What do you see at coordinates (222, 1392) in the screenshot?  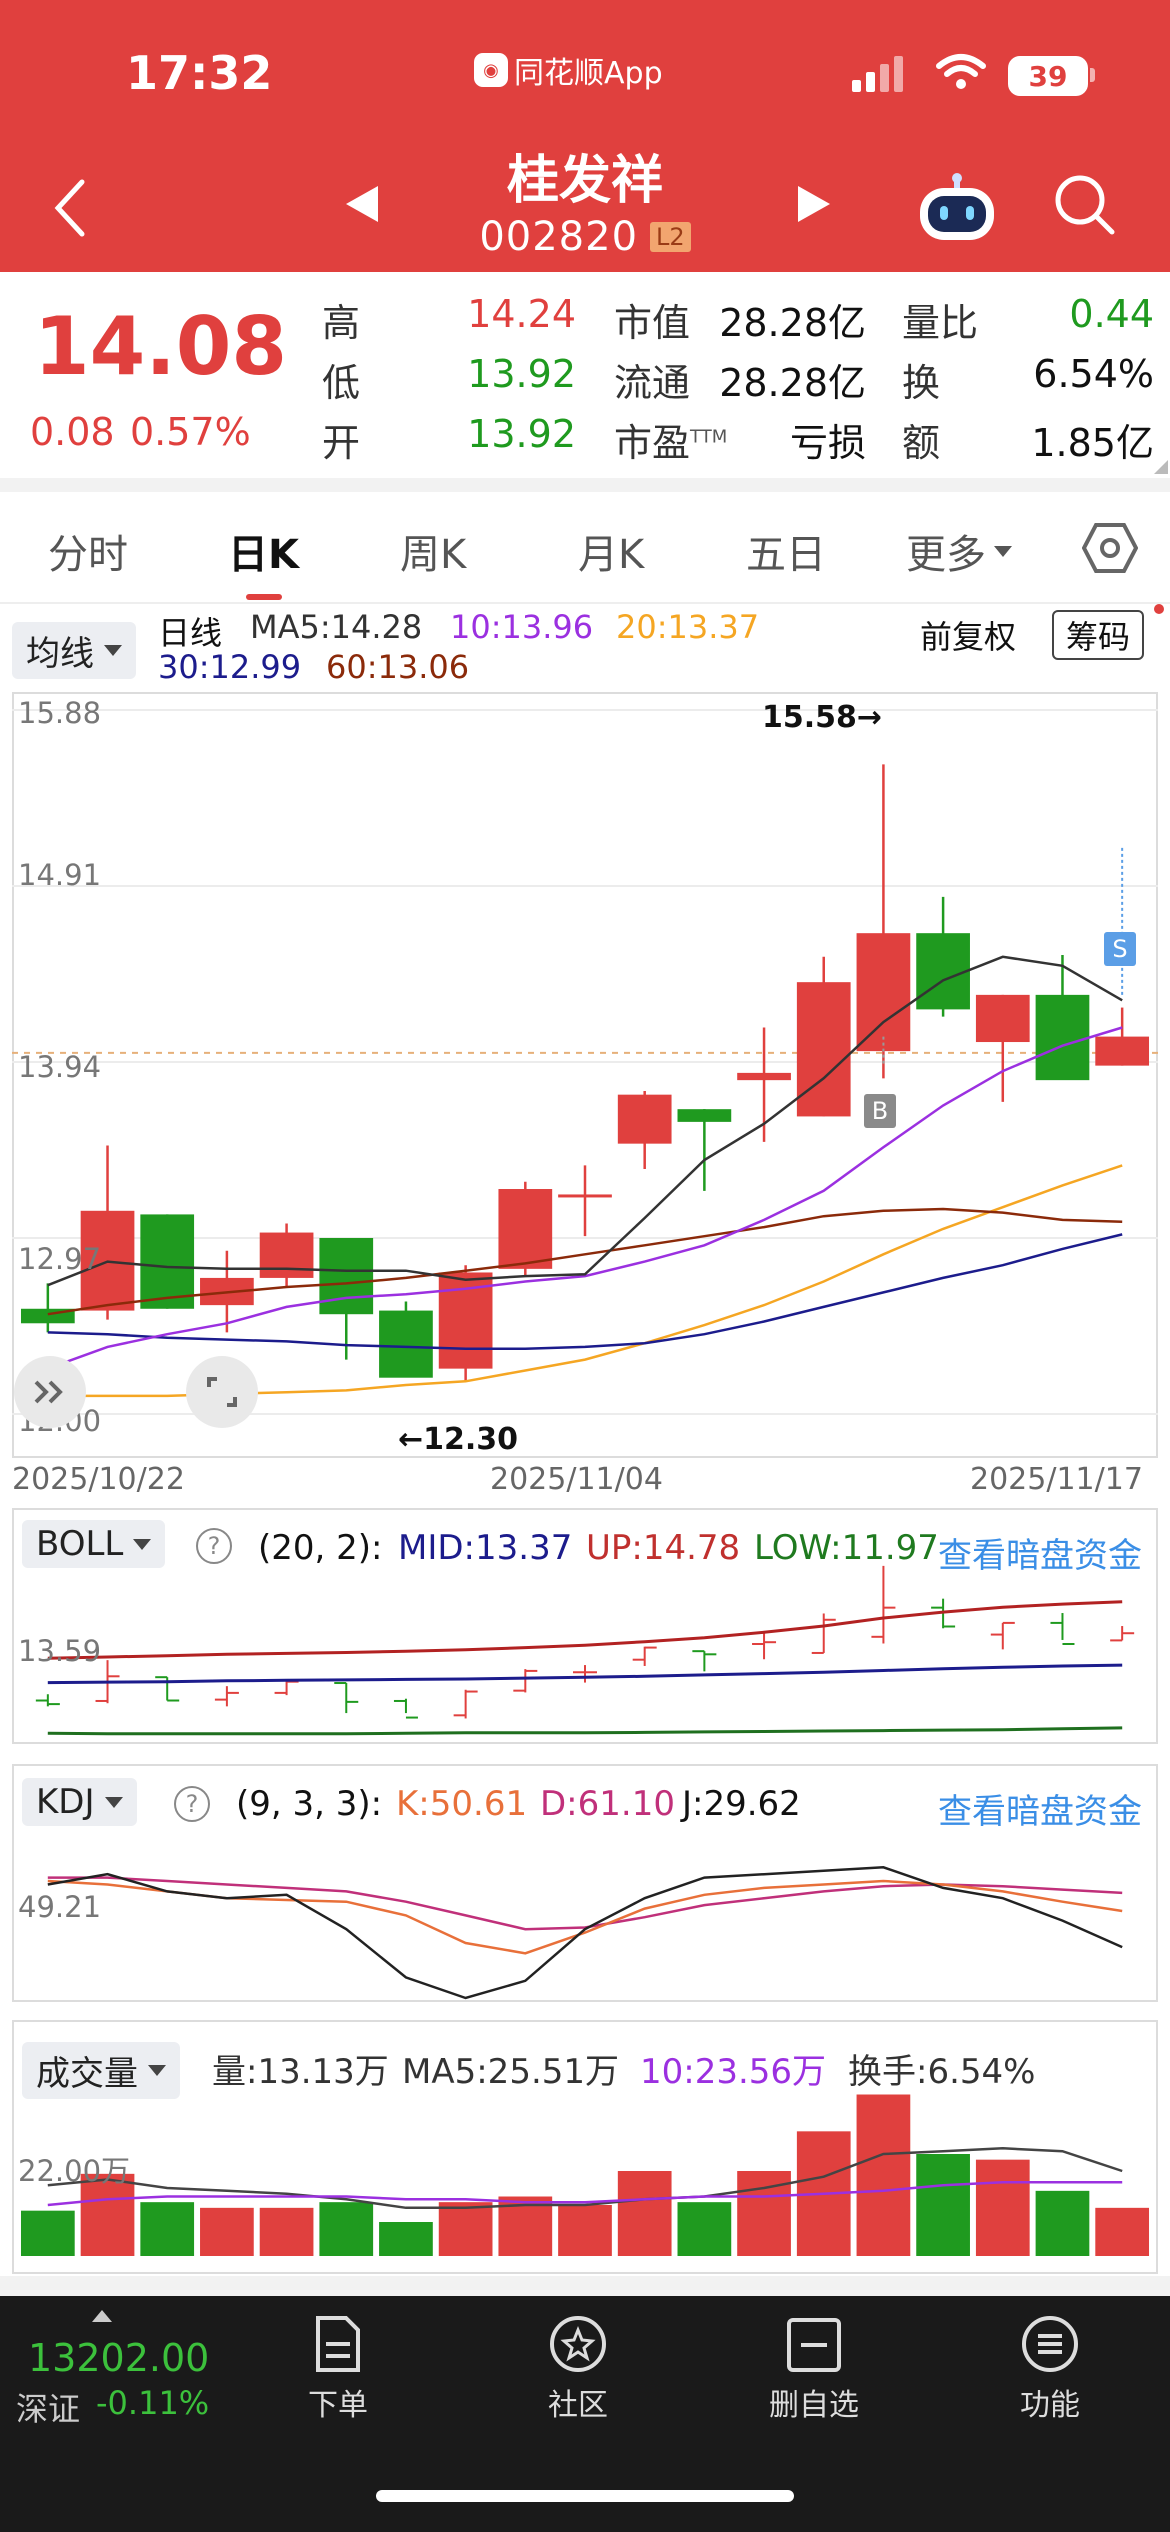 I see `fullscreen-button` at bounding box center [222, 1392].